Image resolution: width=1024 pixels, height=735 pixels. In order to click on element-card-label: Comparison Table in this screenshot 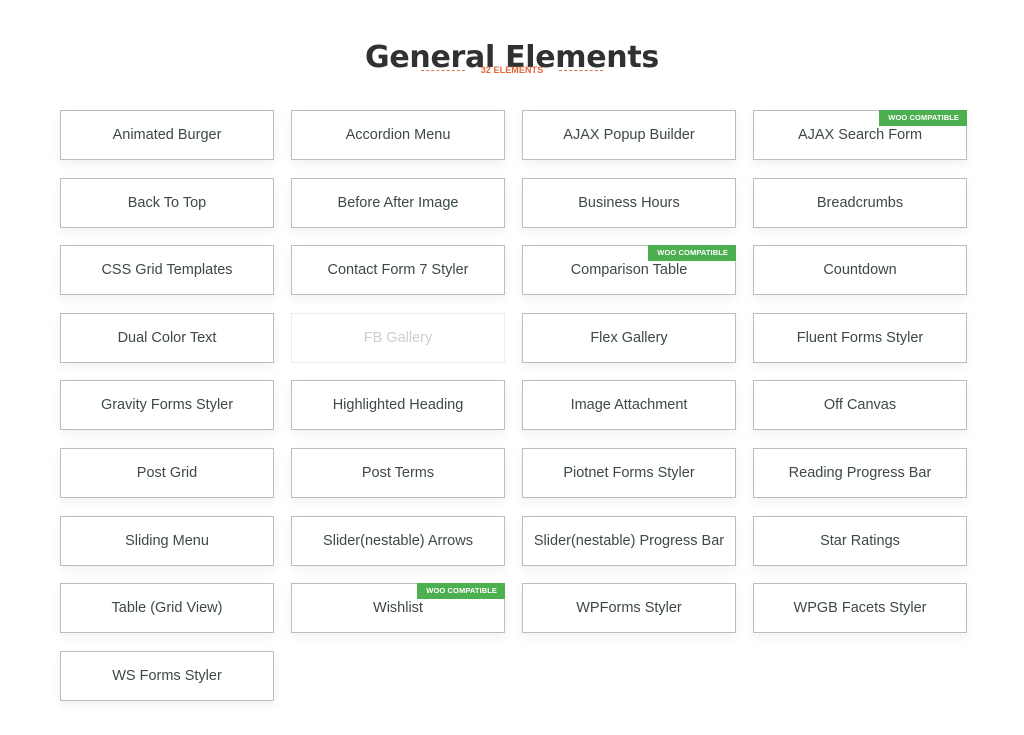, I will do `click(629, 270)`.